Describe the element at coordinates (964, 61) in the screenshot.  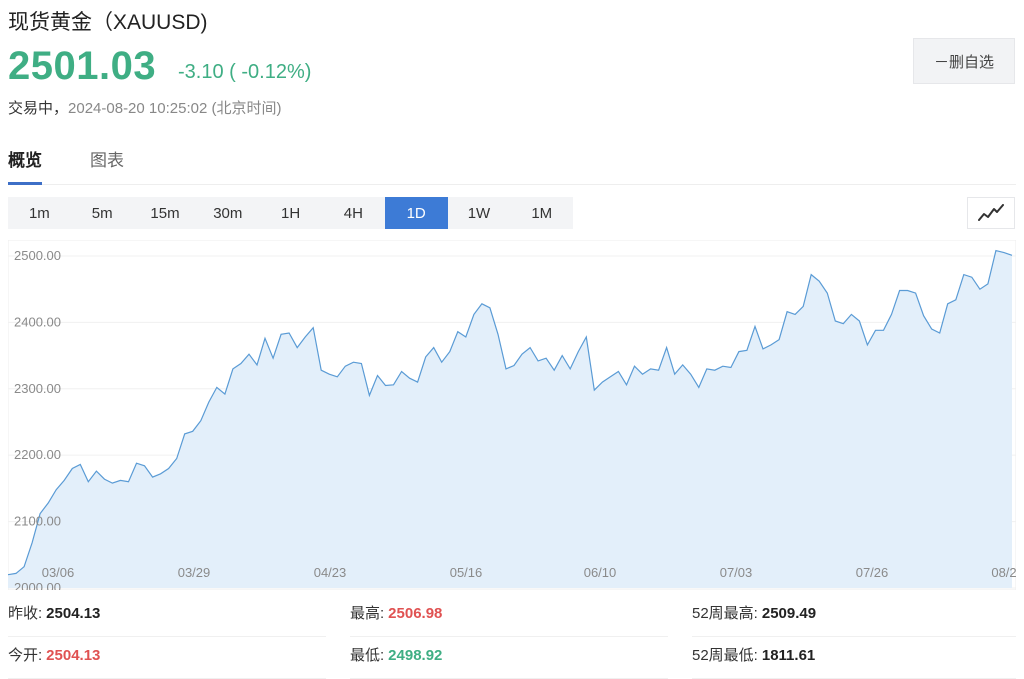
I see `remove-watchlist-button: －删自选` at that location.